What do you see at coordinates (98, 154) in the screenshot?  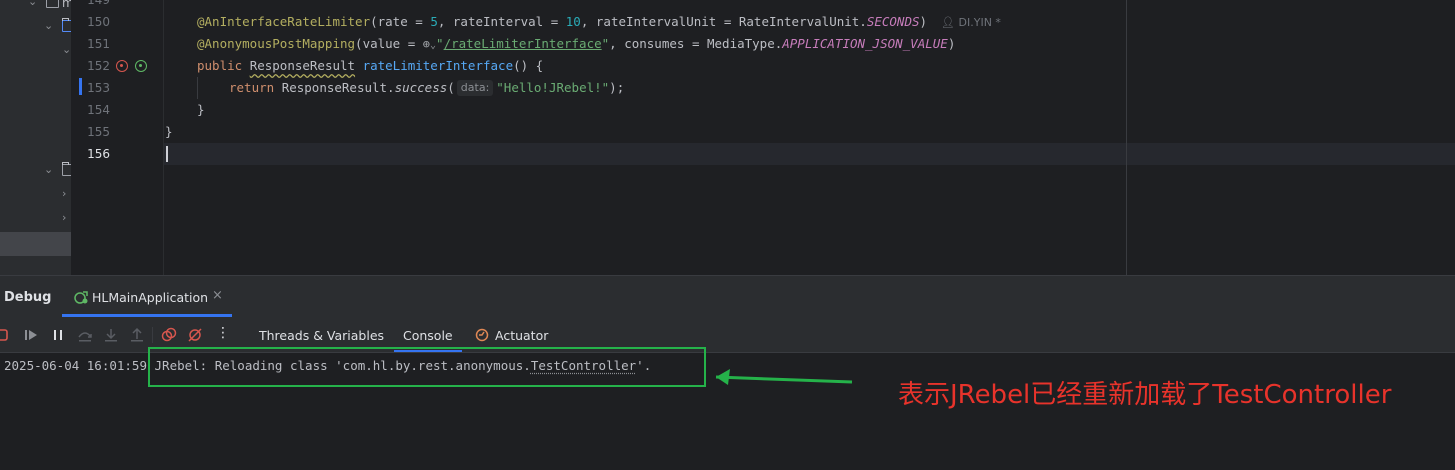 I see `line-number: 156` at bounding box center [98, 154].